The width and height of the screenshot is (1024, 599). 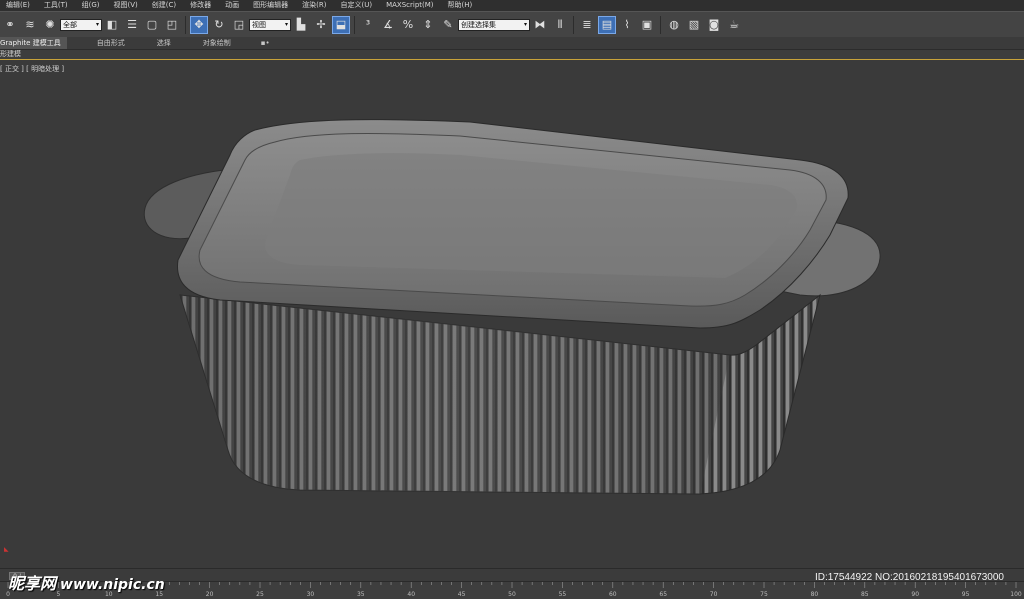 What do you see at coordinates (815, 594) in the screenshot?
I see `track-tick-label: 80` at bounding box center [815, 594].